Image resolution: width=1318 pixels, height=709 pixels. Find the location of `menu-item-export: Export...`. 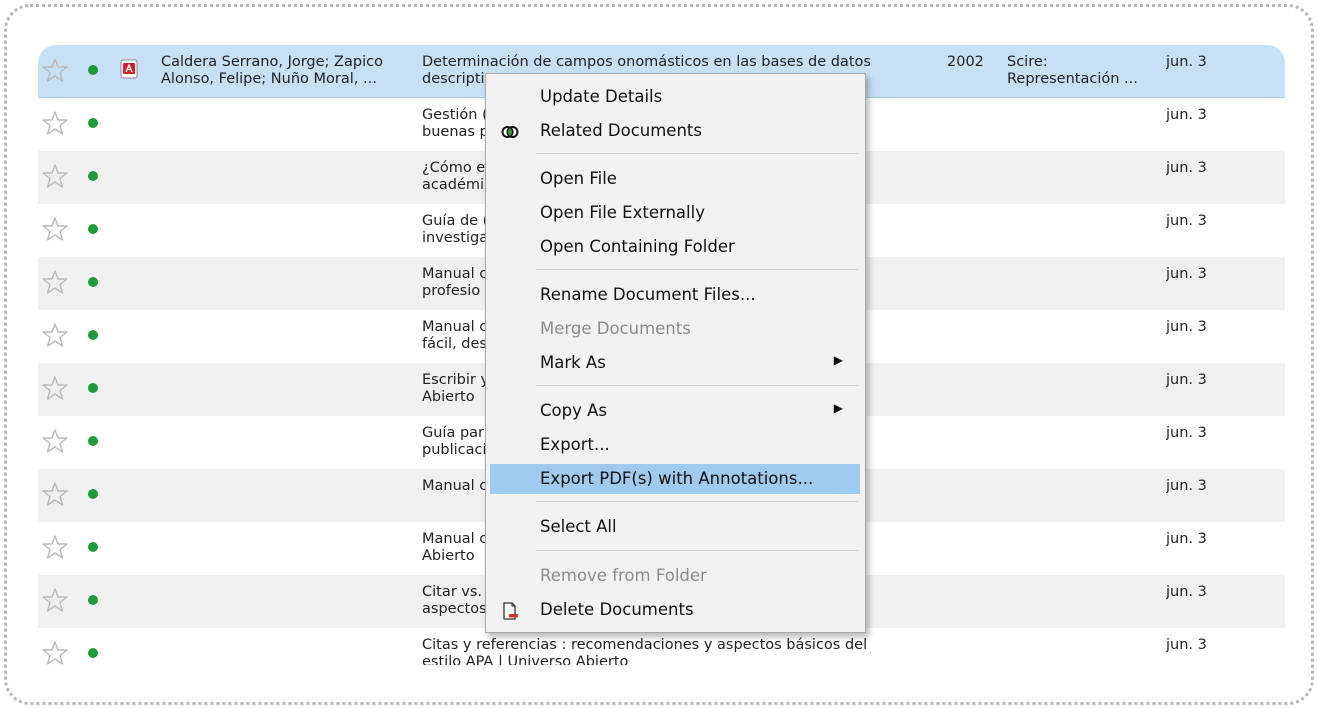

menu-item-export: Export... is located at coordinates (675, 445).